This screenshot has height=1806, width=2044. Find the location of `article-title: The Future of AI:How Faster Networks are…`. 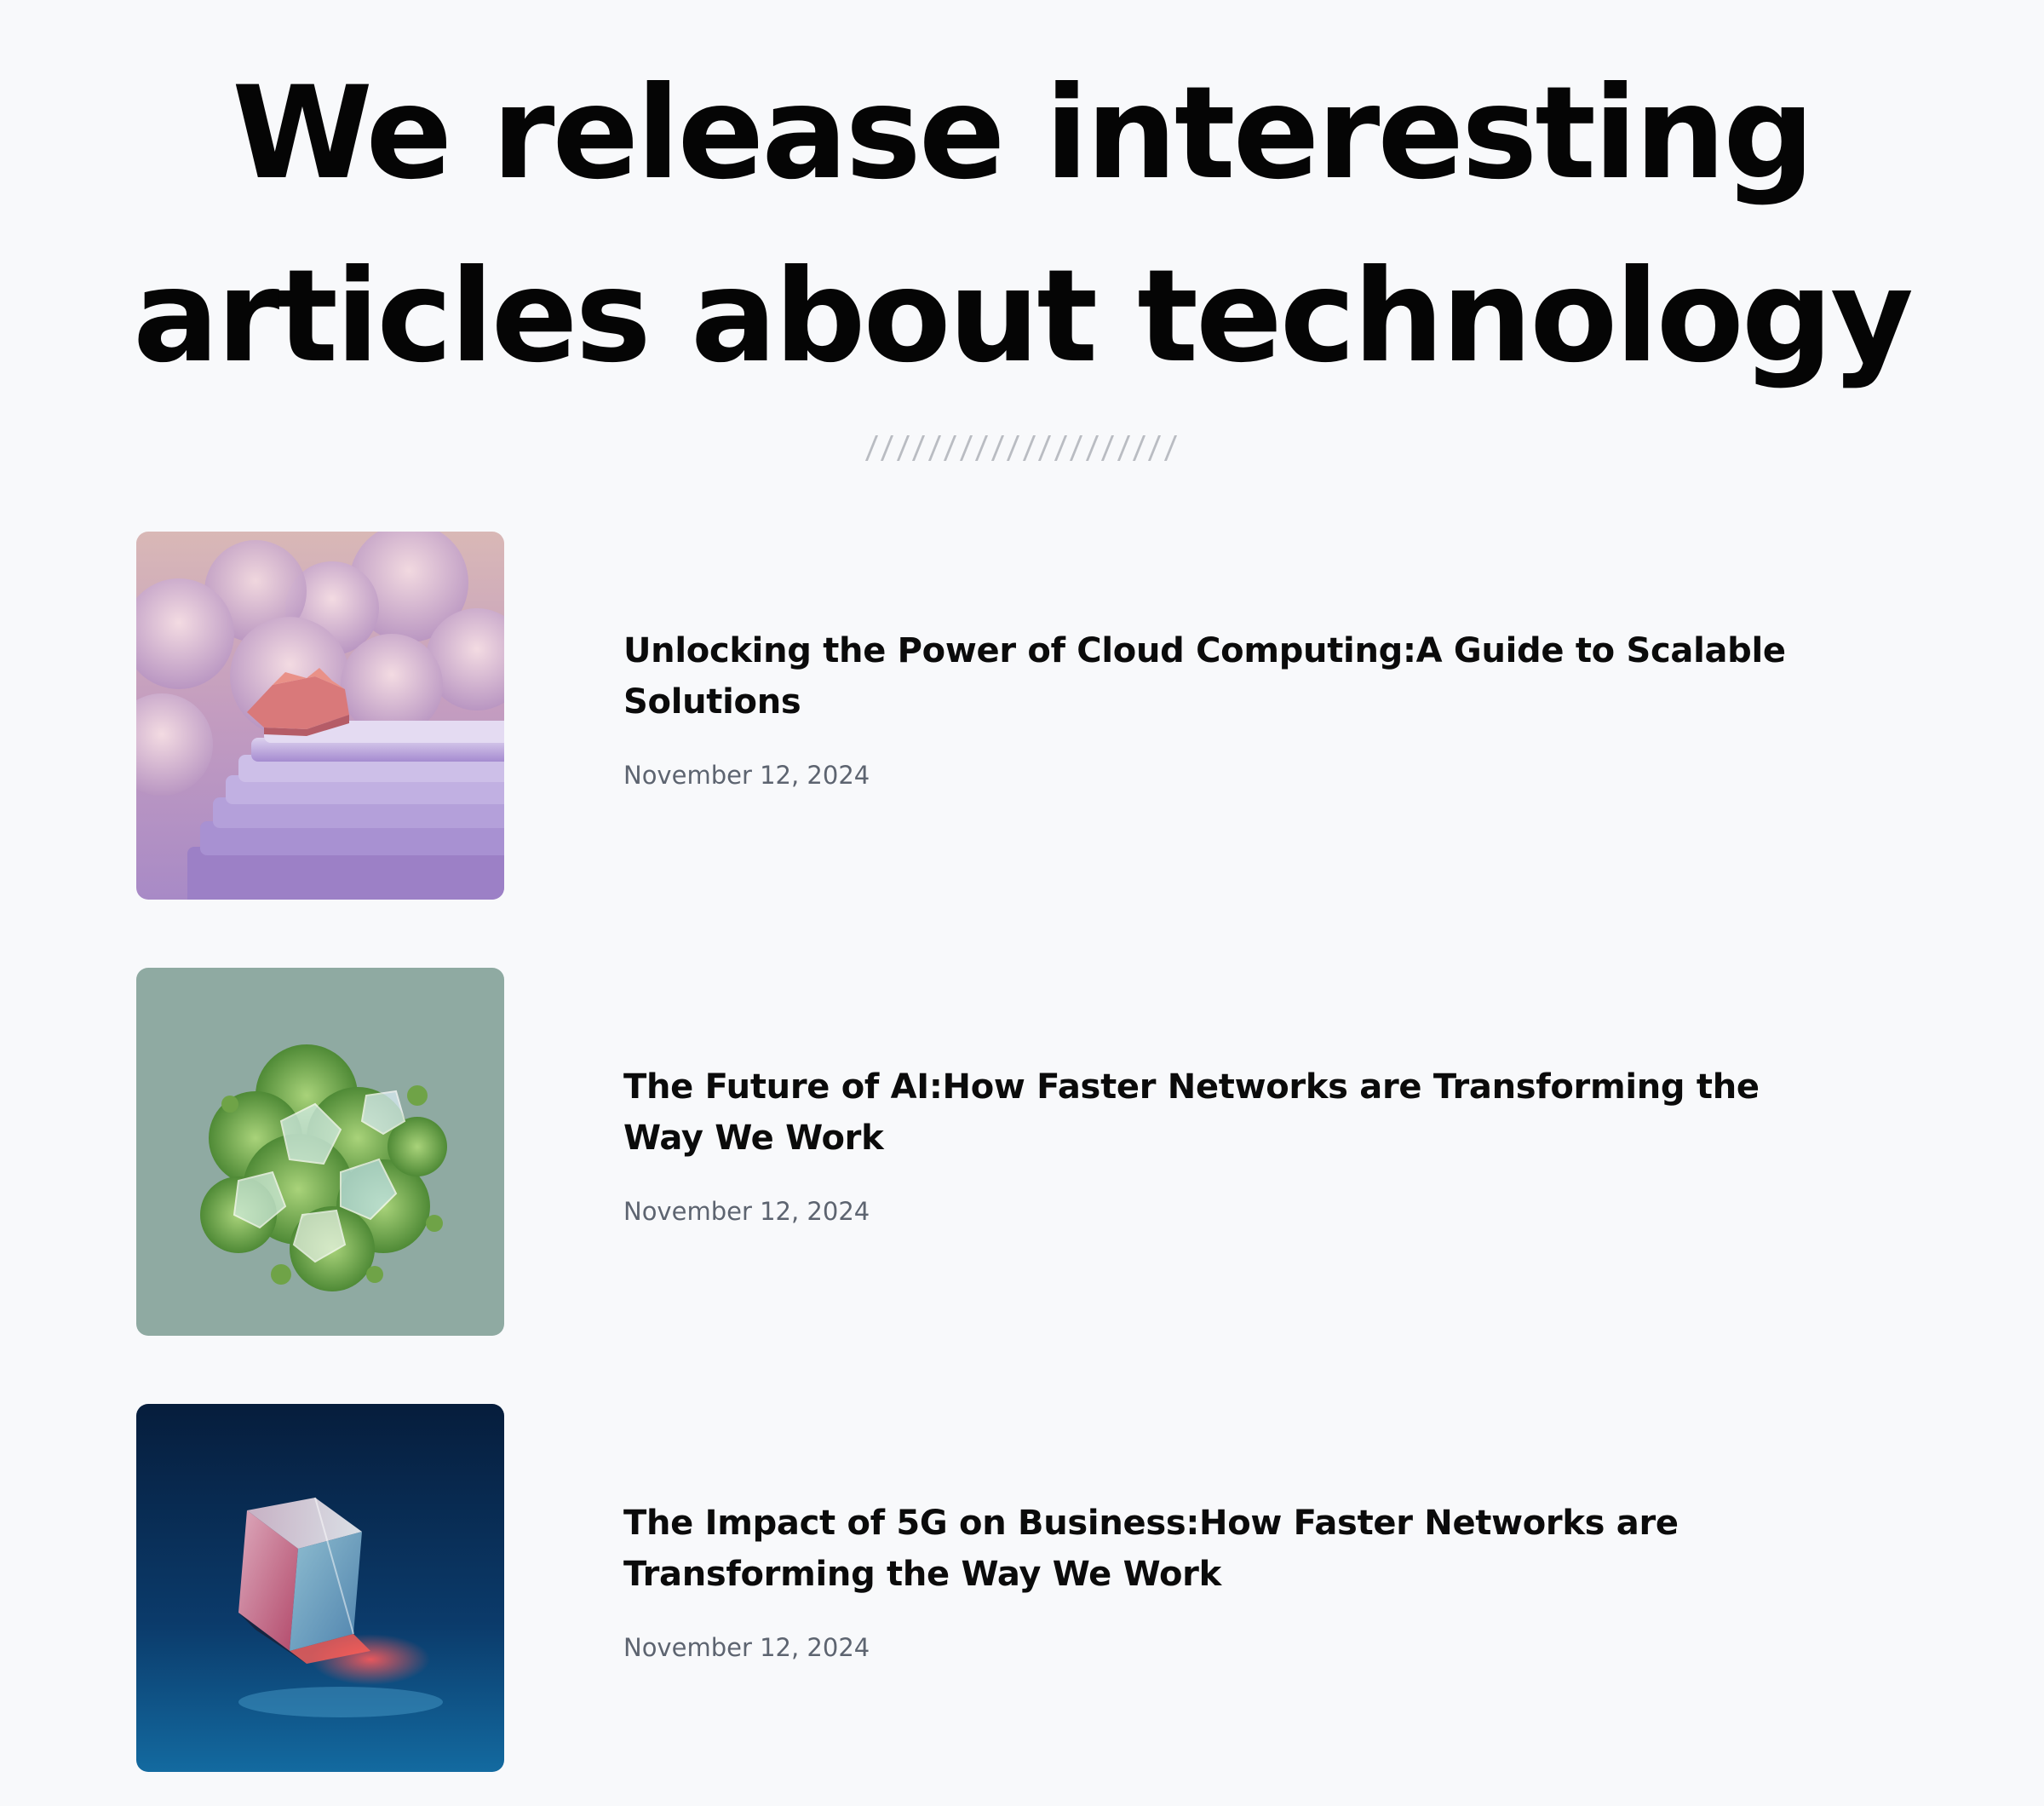

article-title: The Future of AI:How Faster Networks are… is located at coordinates (1228, 1112).